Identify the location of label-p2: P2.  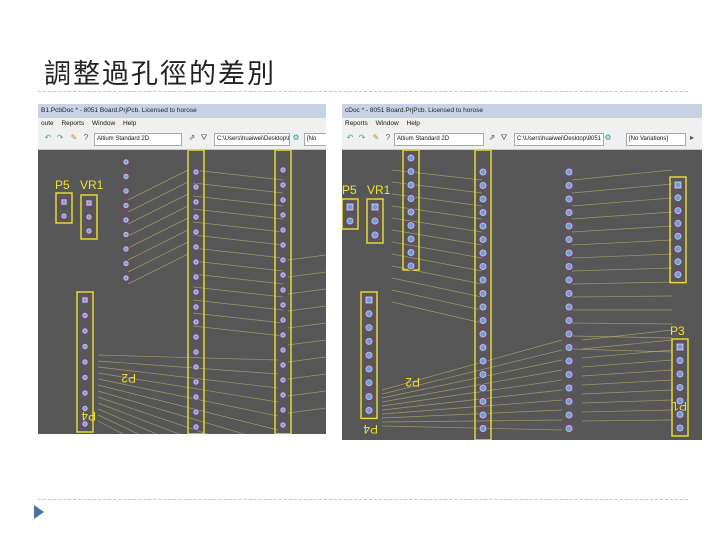
(128, 378).